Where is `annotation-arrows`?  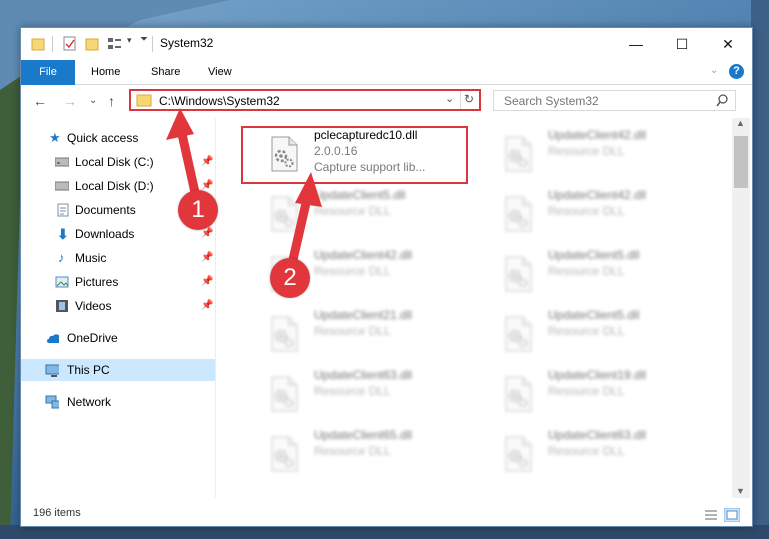
annotation-arrows is located at coordinates (244, 188).